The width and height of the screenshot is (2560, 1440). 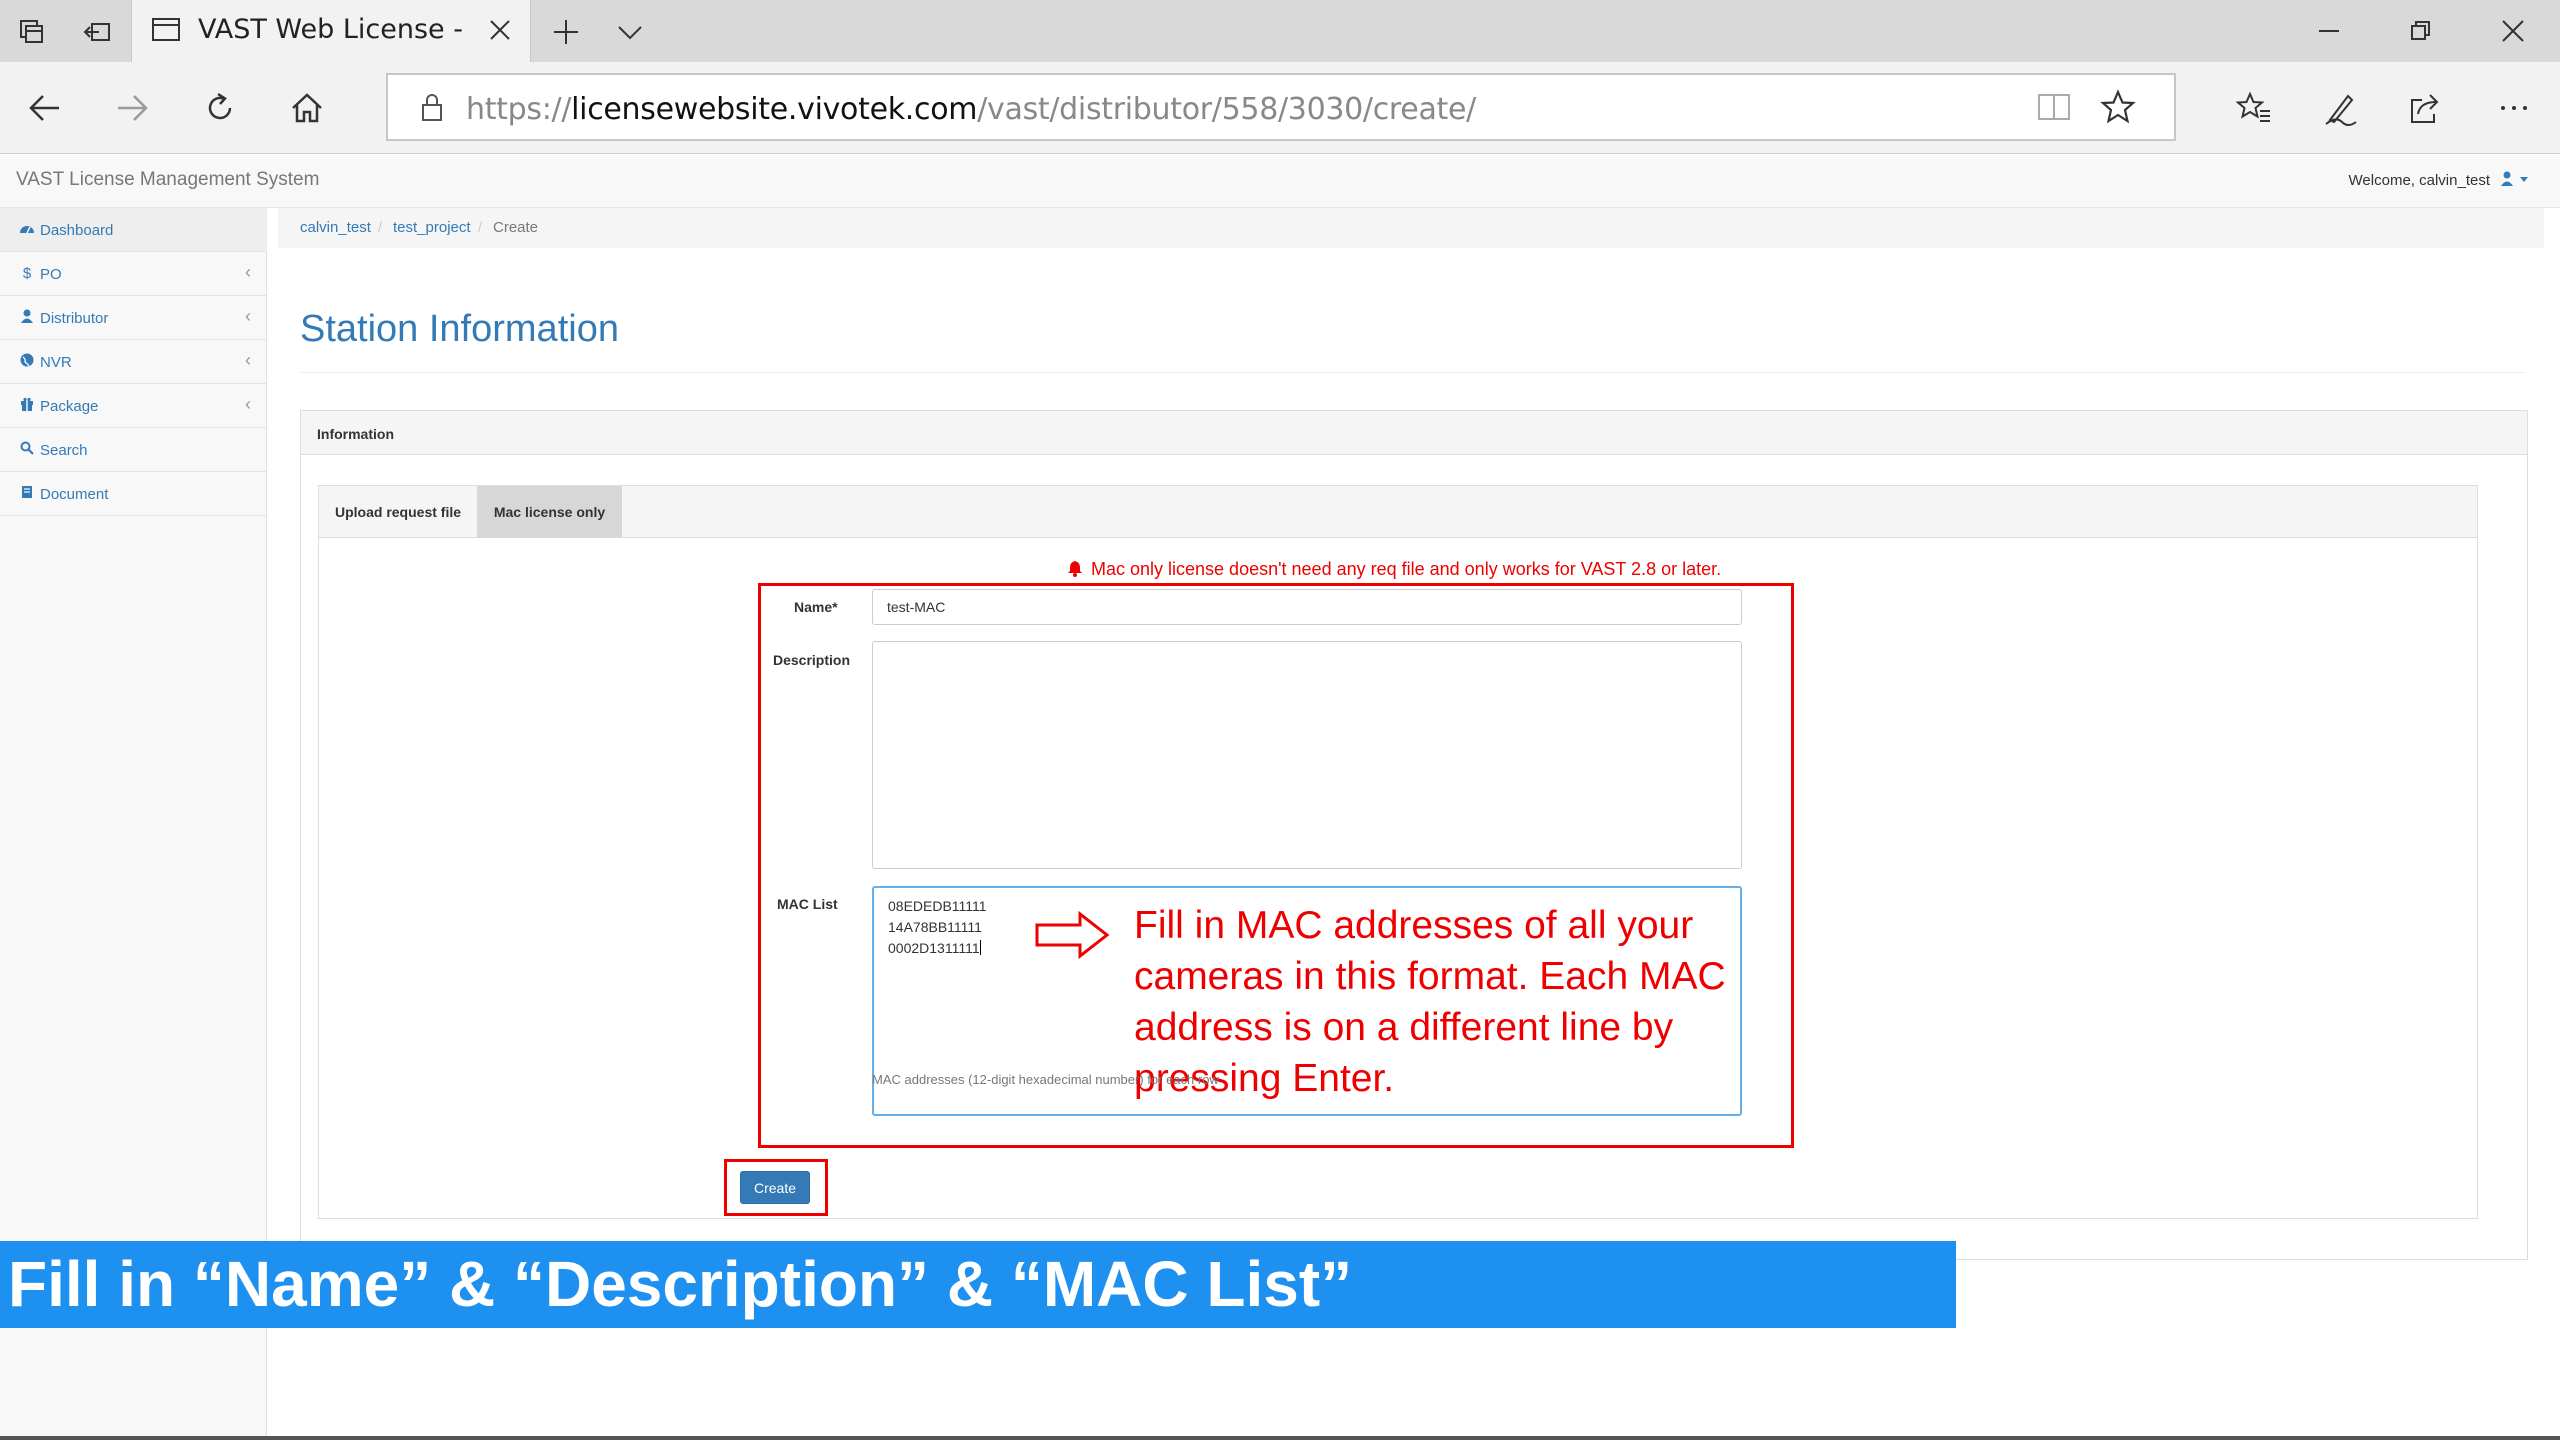 I want to click on gift-icon, so click(x=27, y=406).